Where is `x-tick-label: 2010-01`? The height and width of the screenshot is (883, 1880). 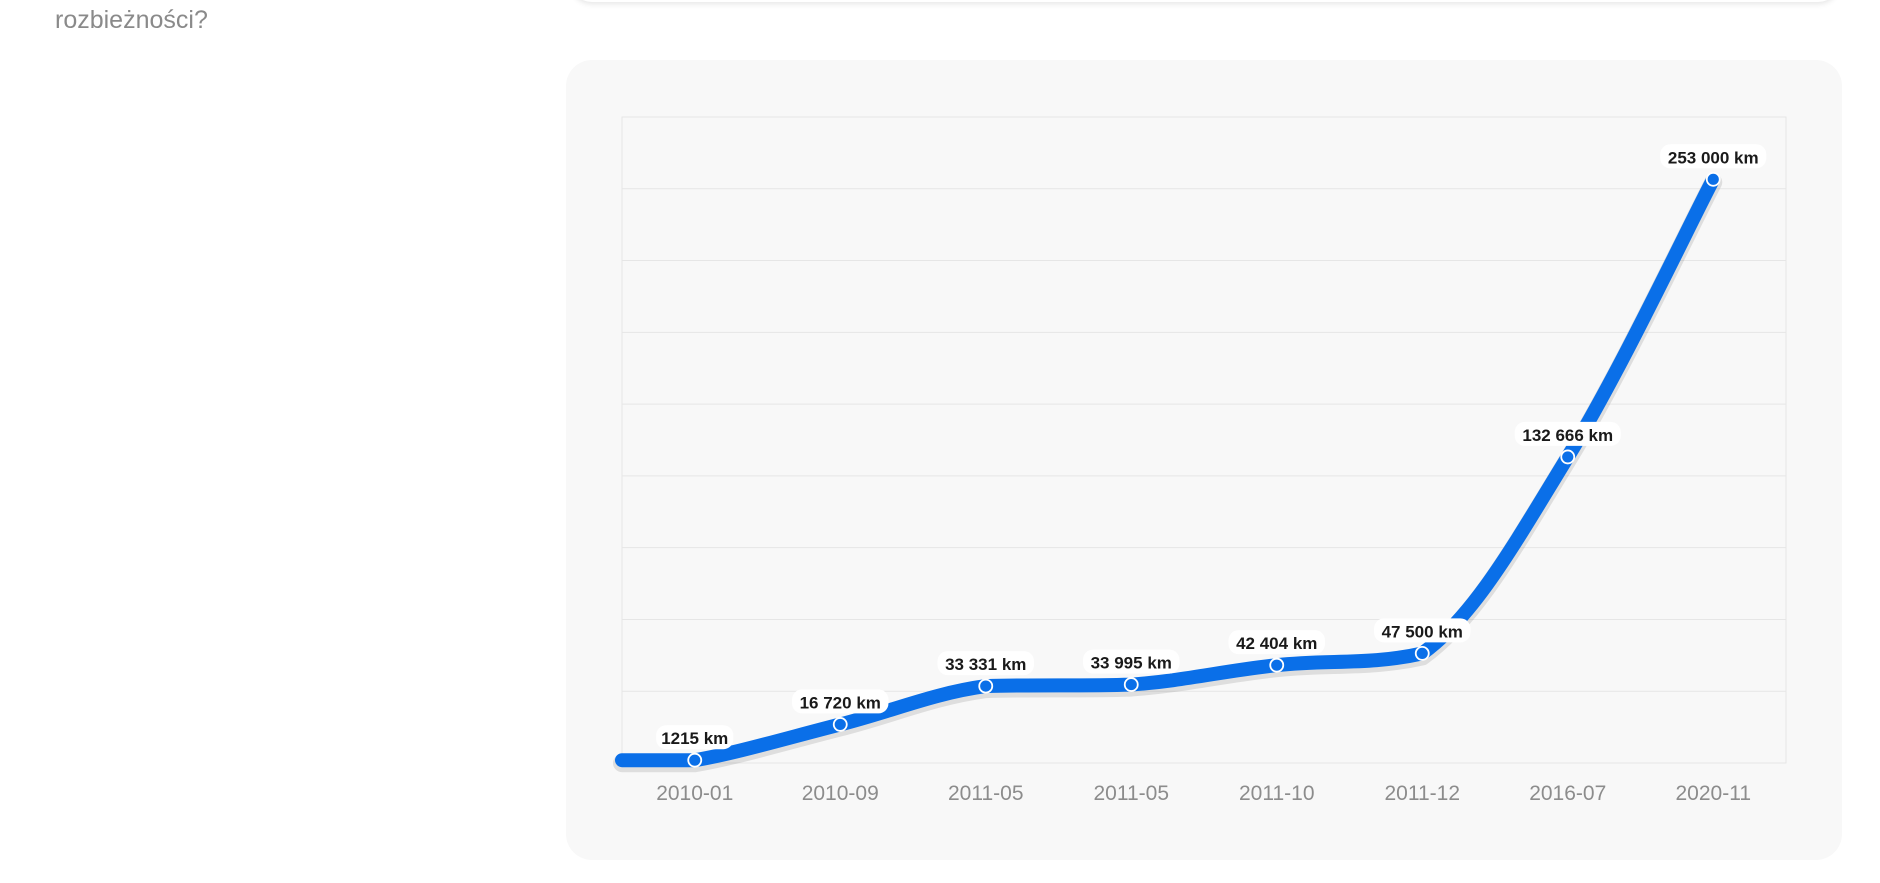 x-tick-label: 2010-01 is located at coordinates (694, 793).